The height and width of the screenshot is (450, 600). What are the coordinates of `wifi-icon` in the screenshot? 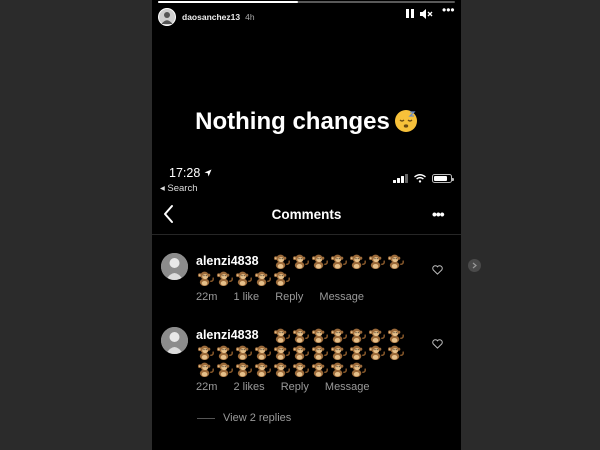 It's located at (419, 178).